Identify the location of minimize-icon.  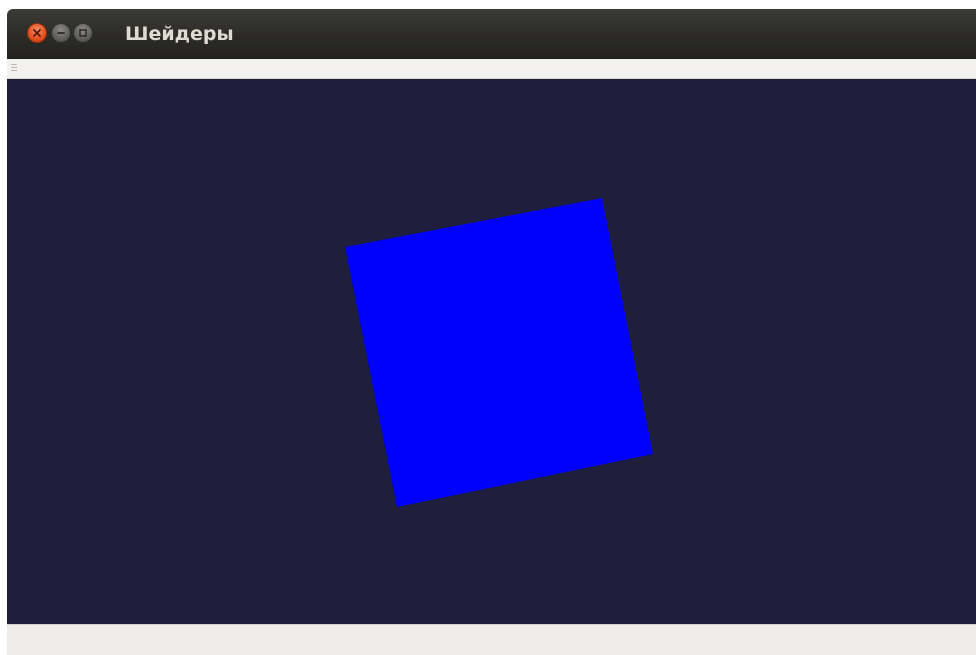
(61, 33).